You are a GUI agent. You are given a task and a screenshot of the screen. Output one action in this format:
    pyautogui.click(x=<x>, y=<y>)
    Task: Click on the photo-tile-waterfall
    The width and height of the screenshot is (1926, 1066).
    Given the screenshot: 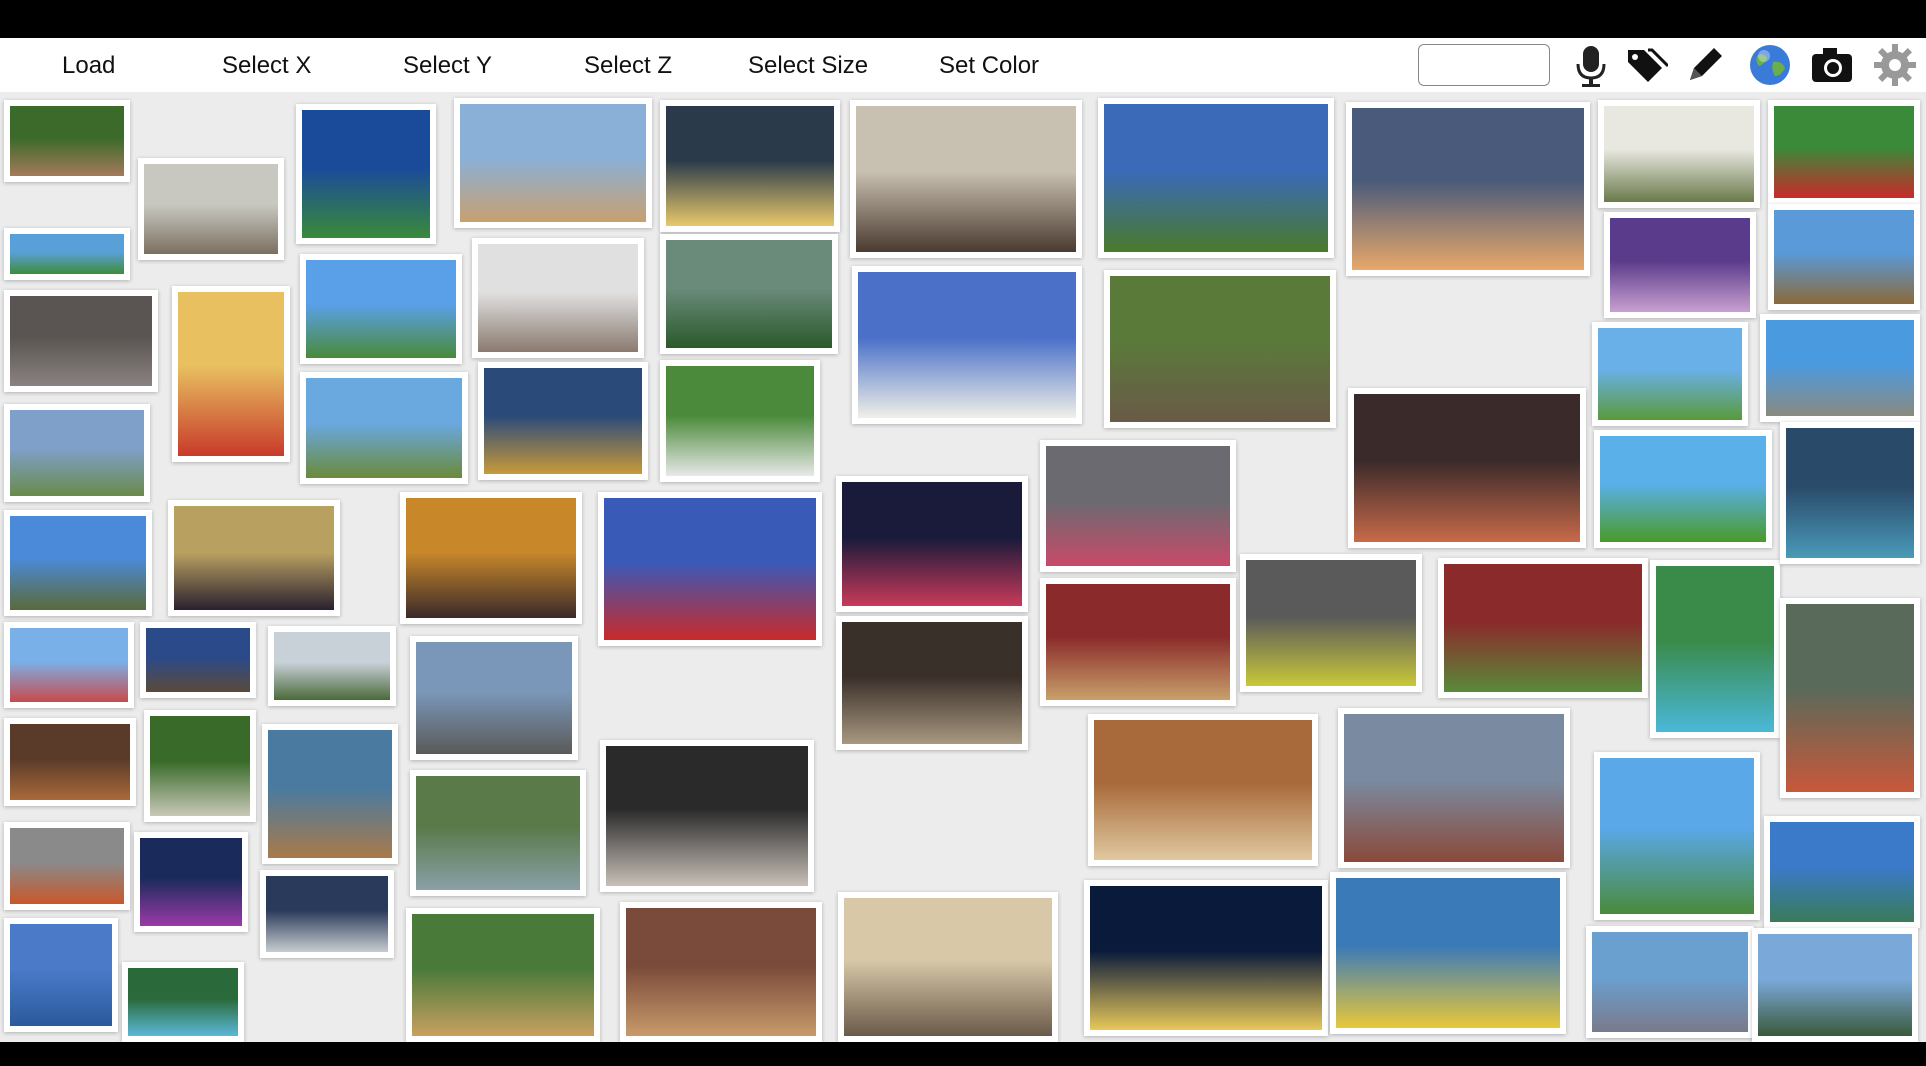 What is the action you would take?
    pyautogui.click(x=200, y=766)
    